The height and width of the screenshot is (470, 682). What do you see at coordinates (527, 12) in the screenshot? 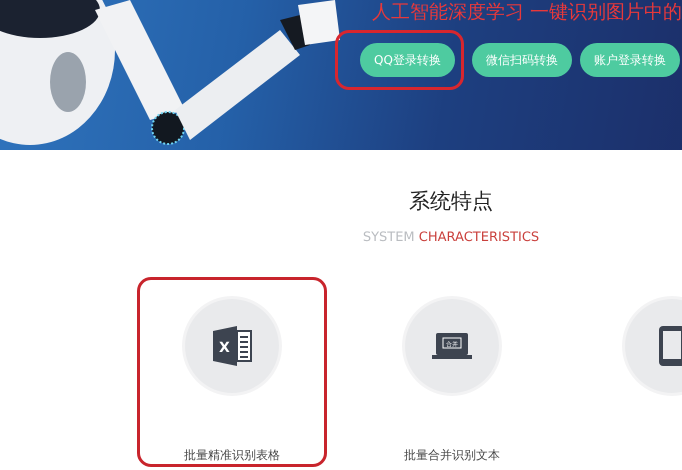
I see `headline: 人工智能深度学习 一键识别图片中的` at bounding box center [527, 12].